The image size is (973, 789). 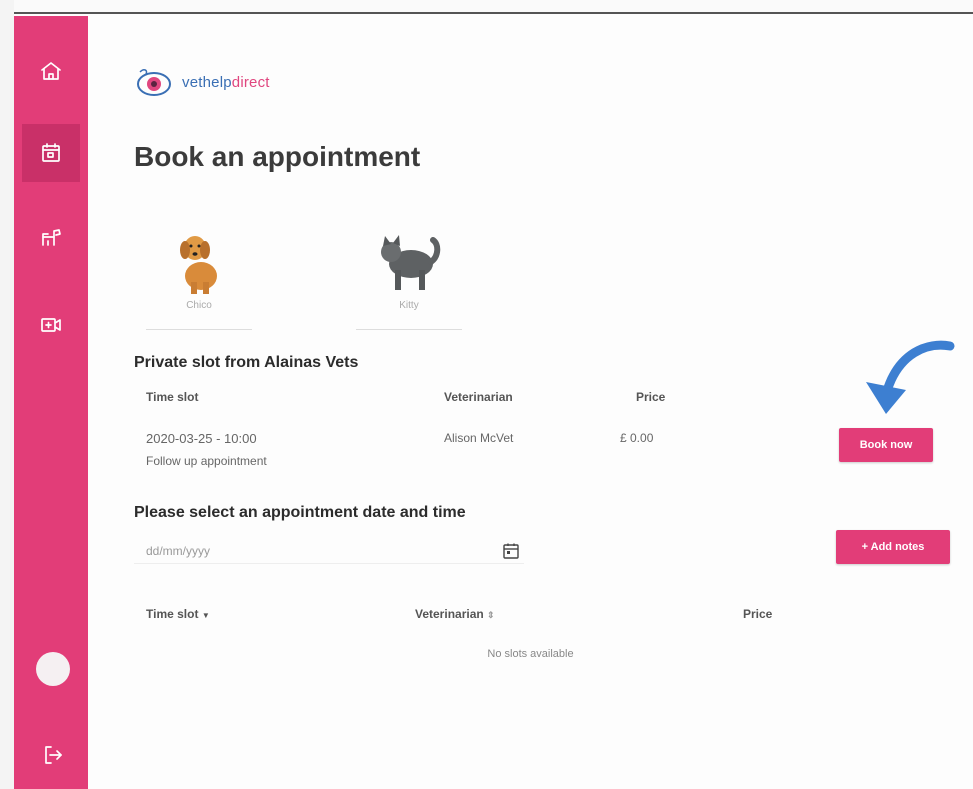 I want to click on calendar-picker-icon, so click(x=511, y=551).